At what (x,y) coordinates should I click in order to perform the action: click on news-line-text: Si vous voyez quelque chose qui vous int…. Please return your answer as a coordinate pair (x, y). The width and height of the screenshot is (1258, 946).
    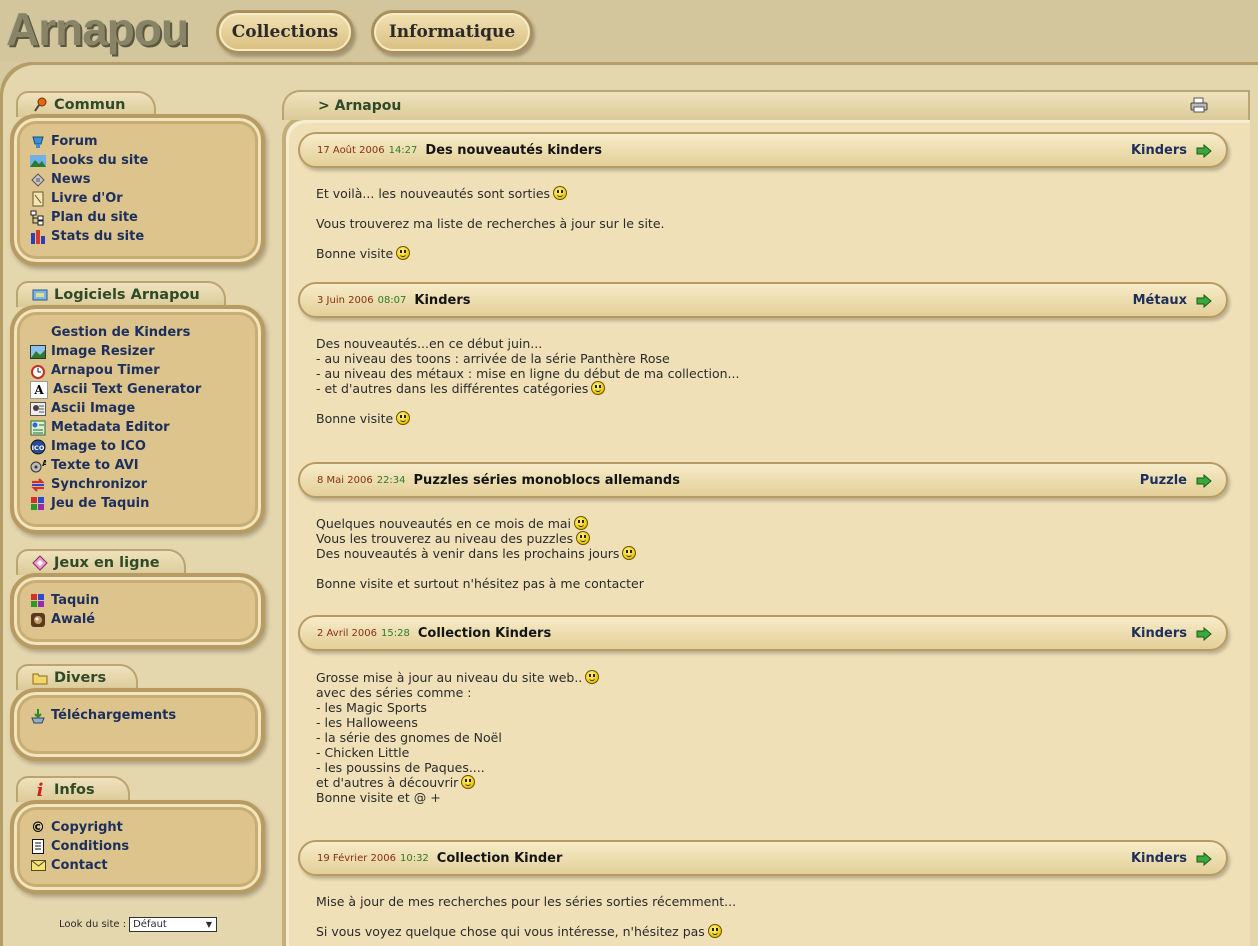
    Looking at the image, I should click on (510, 931).